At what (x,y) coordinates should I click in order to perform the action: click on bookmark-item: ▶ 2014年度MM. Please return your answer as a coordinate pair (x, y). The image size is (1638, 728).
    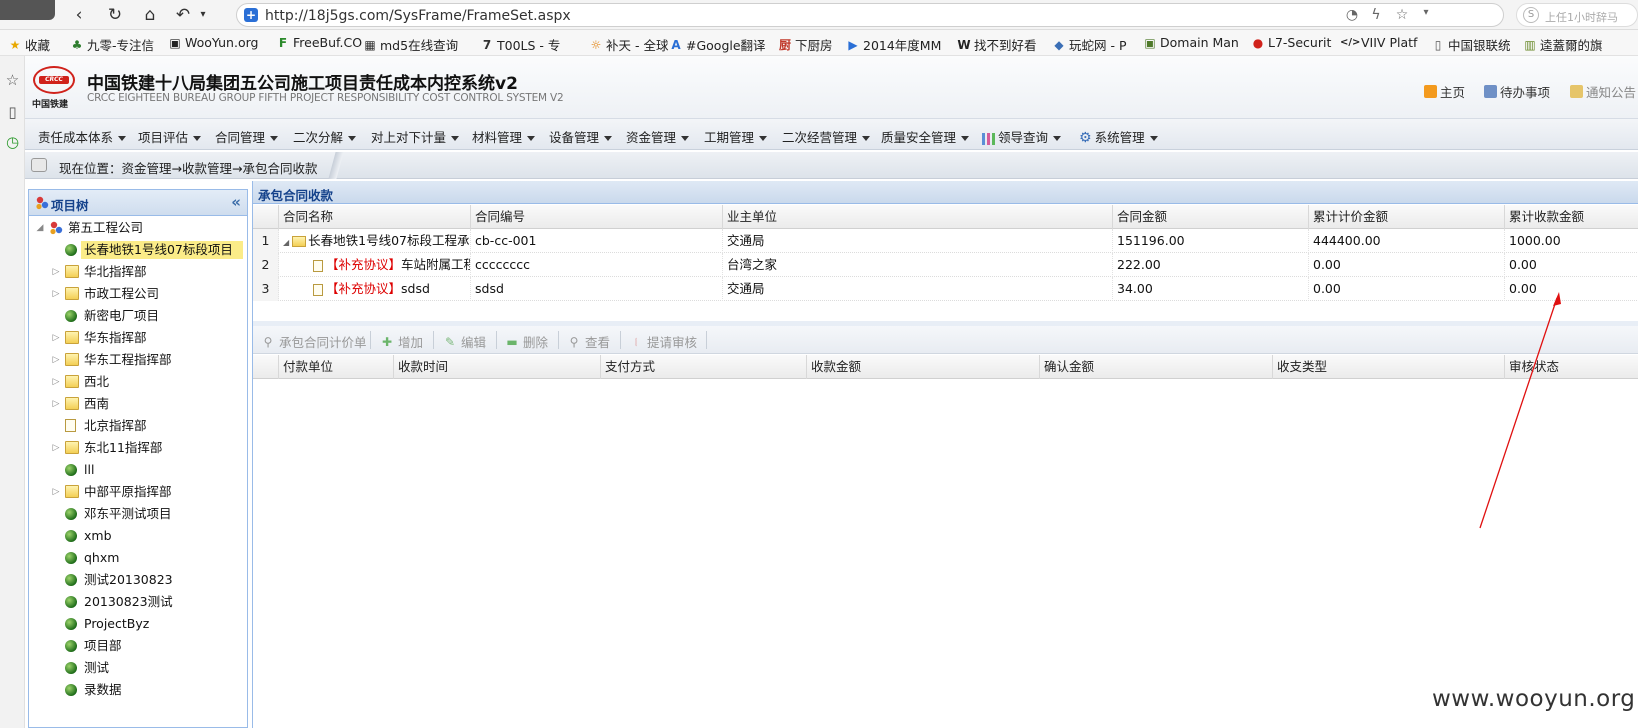
    Looking at the image, I should click on (893, 44).